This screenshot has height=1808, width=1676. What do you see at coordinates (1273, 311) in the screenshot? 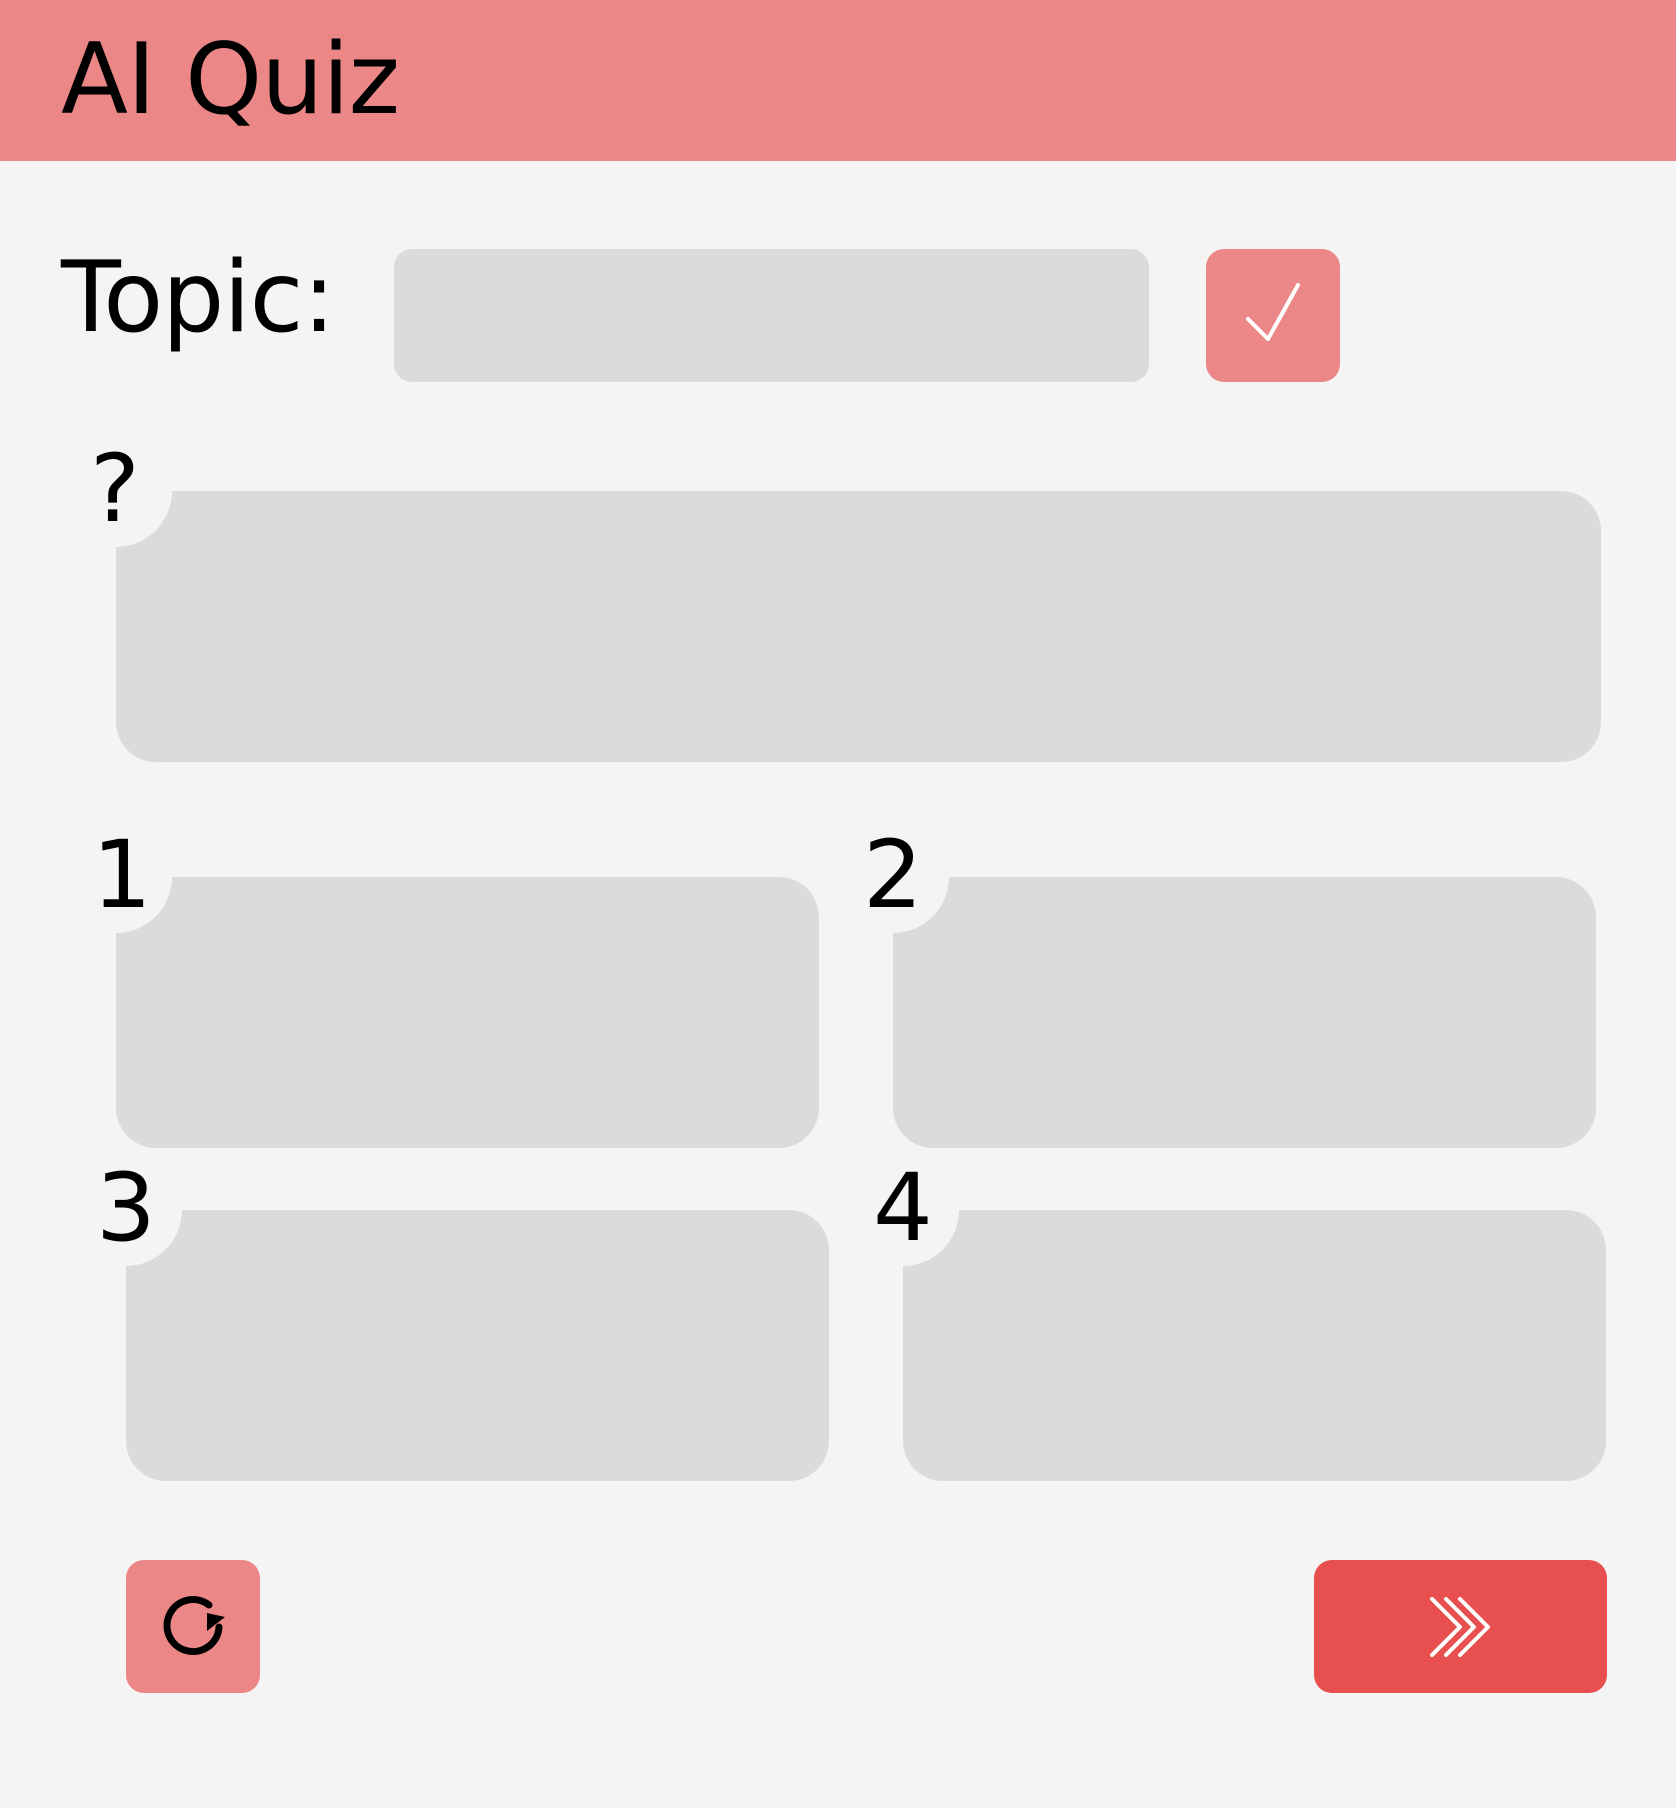
I see `checkmark-icon` at bounding box center [1273, 311].